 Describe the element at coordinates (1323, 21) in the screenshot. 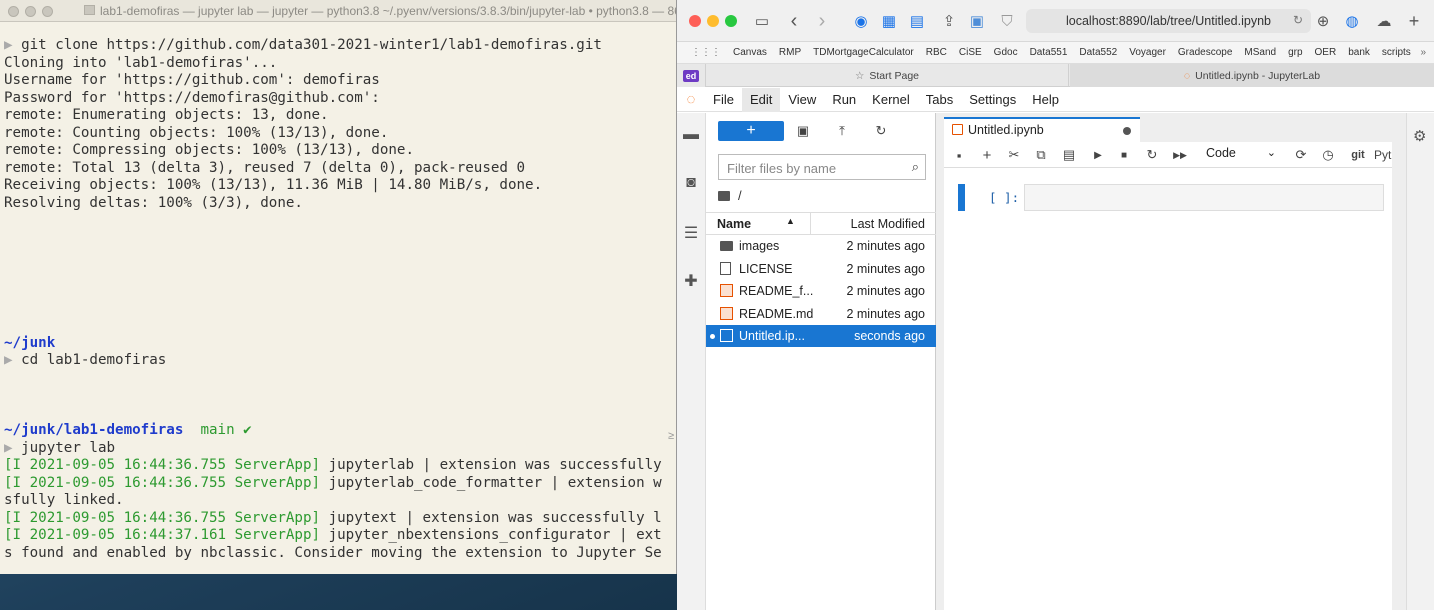

I see `download-icon: ⊕` at that location.